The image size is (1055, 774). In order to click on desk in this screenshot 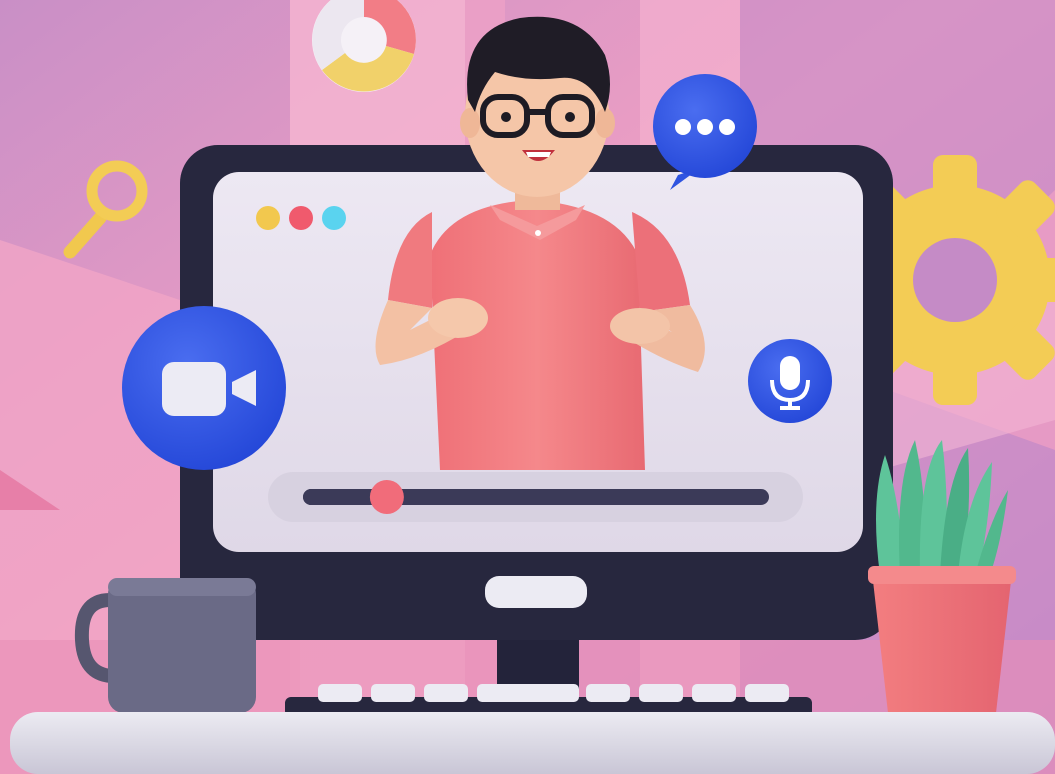, I will do `click(532, 743)`.